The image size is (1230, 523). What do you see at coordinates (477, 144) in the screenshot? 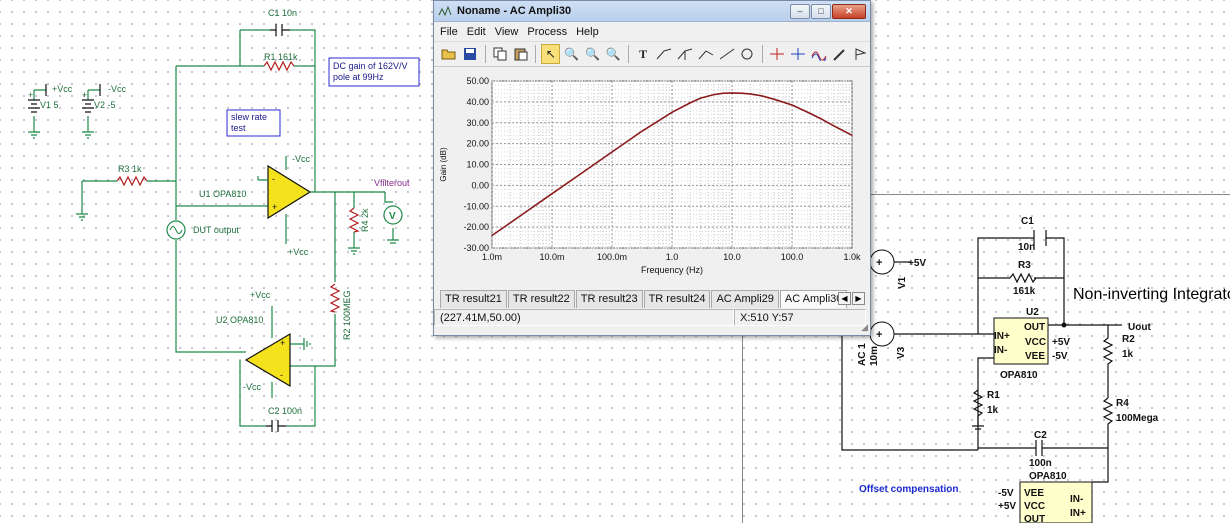
I see `y-tick-label: 20.00` at bounding box center [477, 144].